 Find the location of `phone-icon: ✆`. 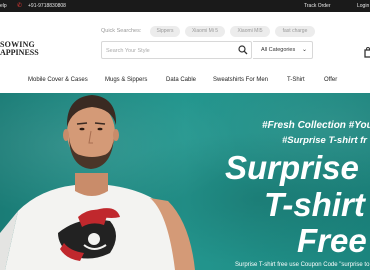

phone-icon: ✆ is located at coordinates (20, 6).